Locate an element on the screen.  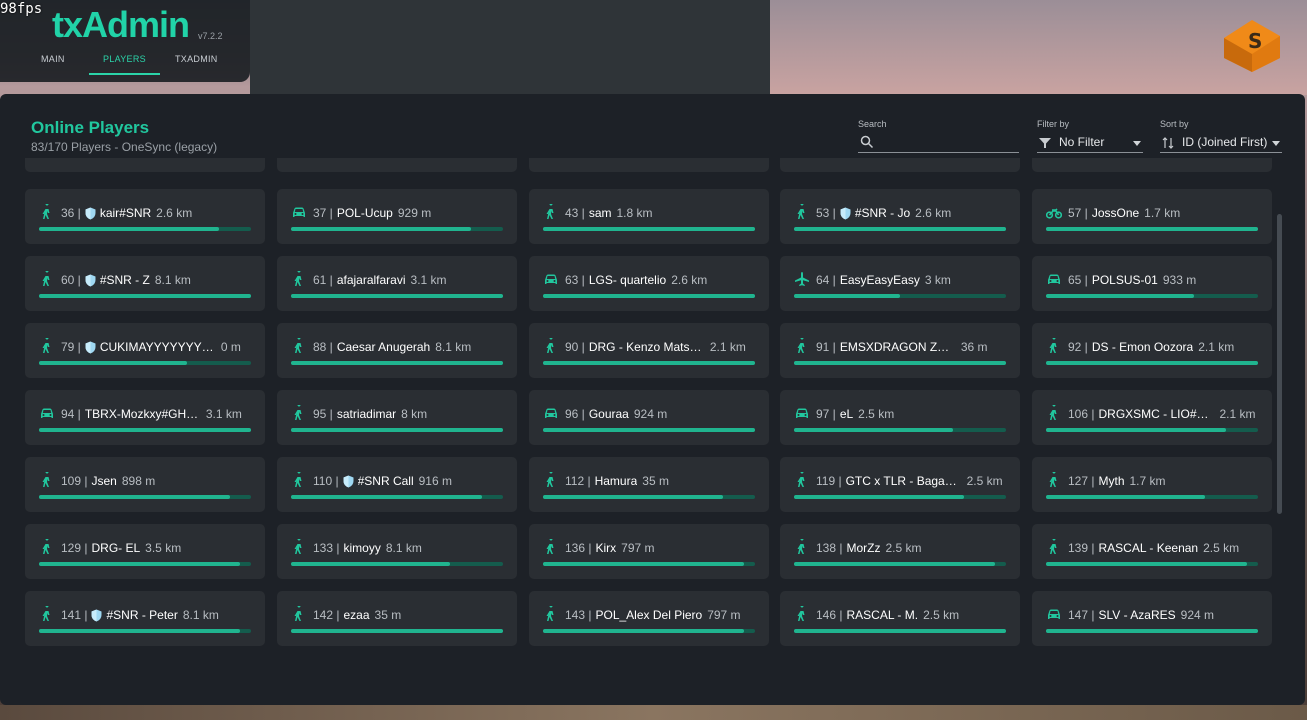
player-card: 96 | Gouraa 924 m is located at coordinates (649, 417).